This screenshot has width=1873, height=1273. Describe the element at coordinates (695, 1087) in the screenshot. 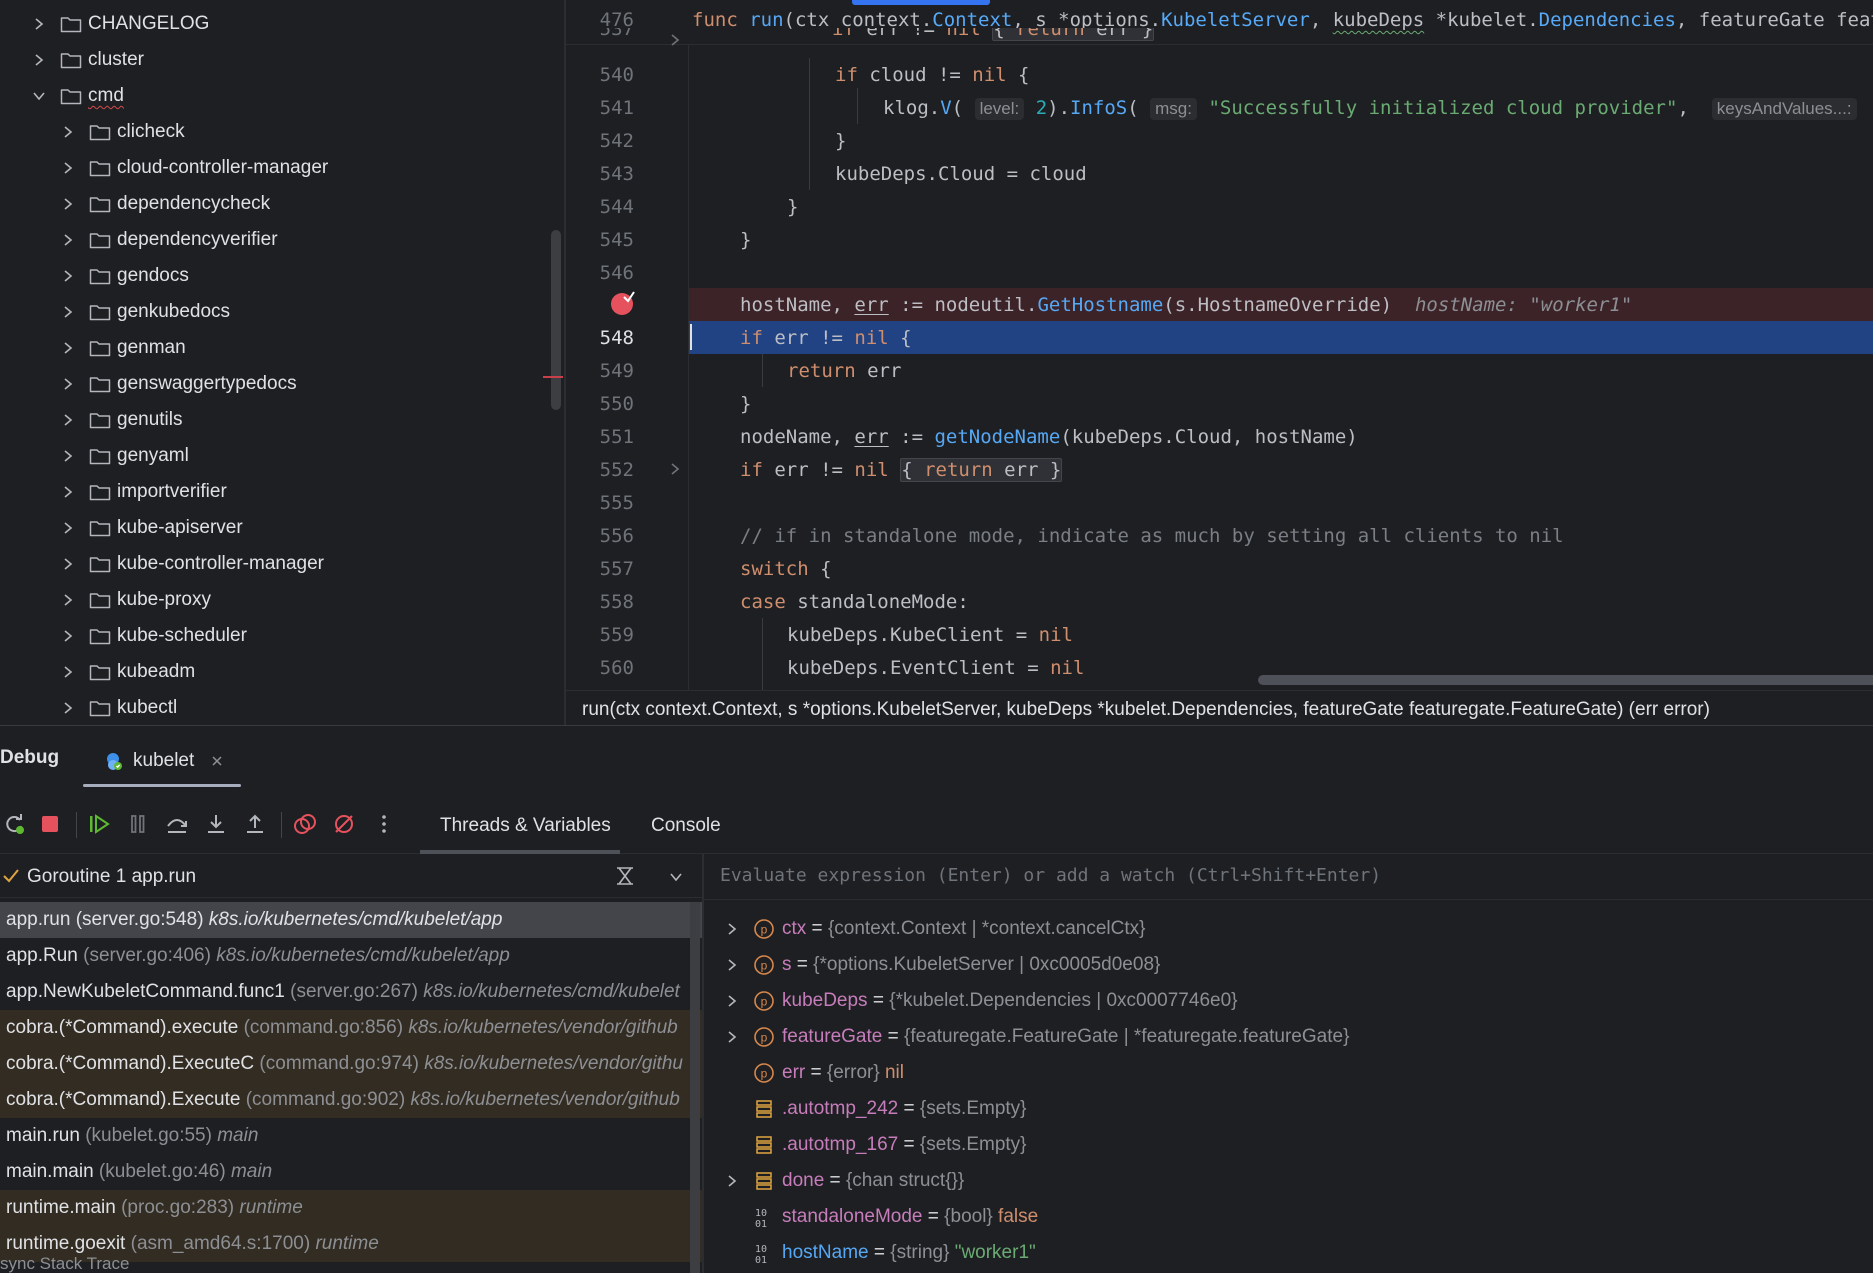

I see `frames-scrollbar` at that location.